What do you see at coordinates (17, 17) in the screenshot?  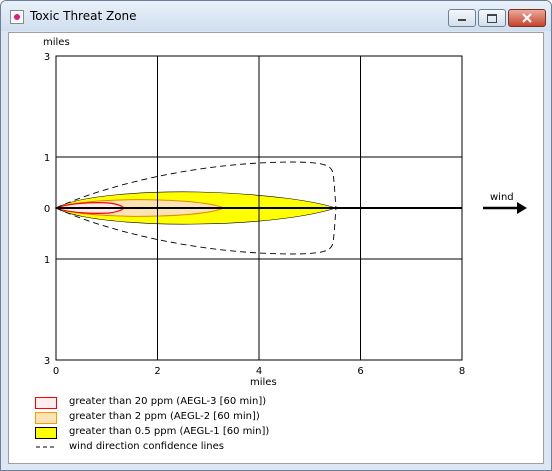 I see `app-icon` at bounding box center [17, 17].